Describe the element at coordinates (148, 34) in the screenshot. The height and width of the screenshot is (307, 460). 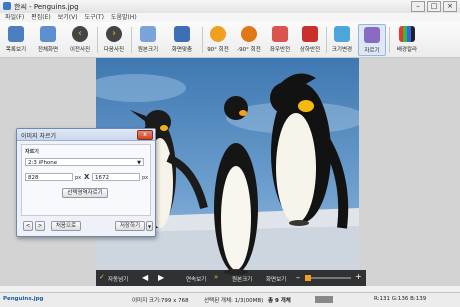
I see `original-size-icon` at that location.